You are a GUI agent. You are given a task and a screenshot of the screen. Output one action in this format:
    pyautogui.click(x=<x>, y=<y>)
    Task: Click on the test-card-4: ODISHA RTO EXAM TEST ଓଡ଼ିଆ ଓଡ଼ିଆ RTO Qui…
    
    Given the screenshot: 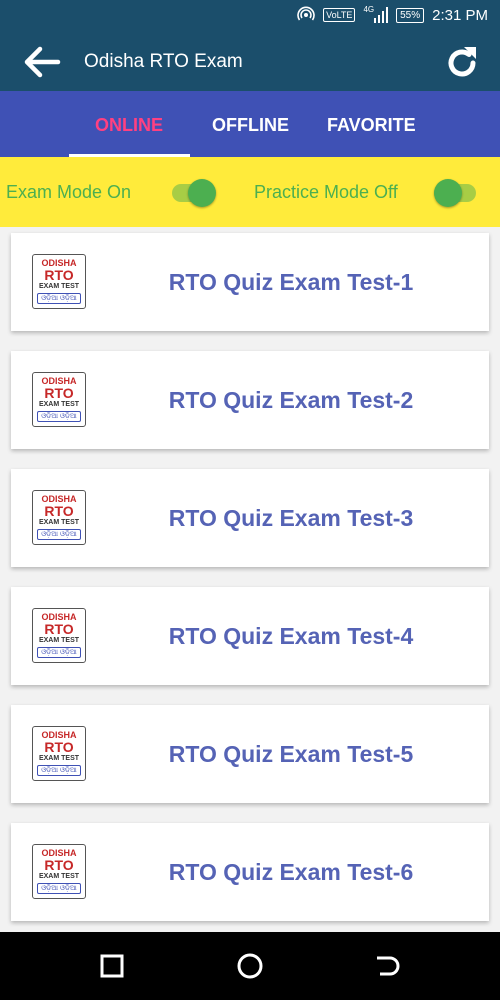 What is the action you would take?
    pyautogui.click(x=250, y=636)
    